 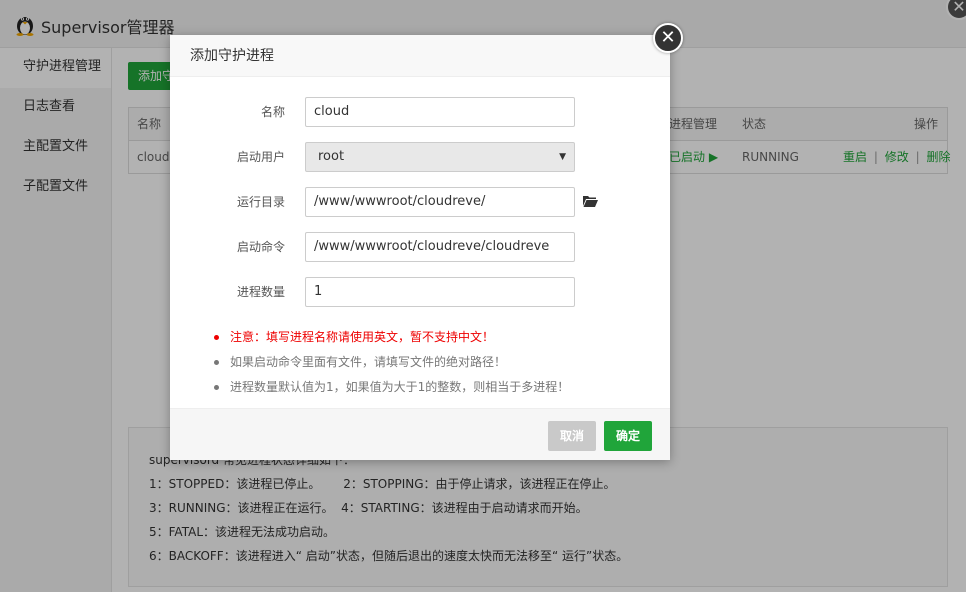 I want to click on user-label: 启动用户, so click(x=260, y=157).